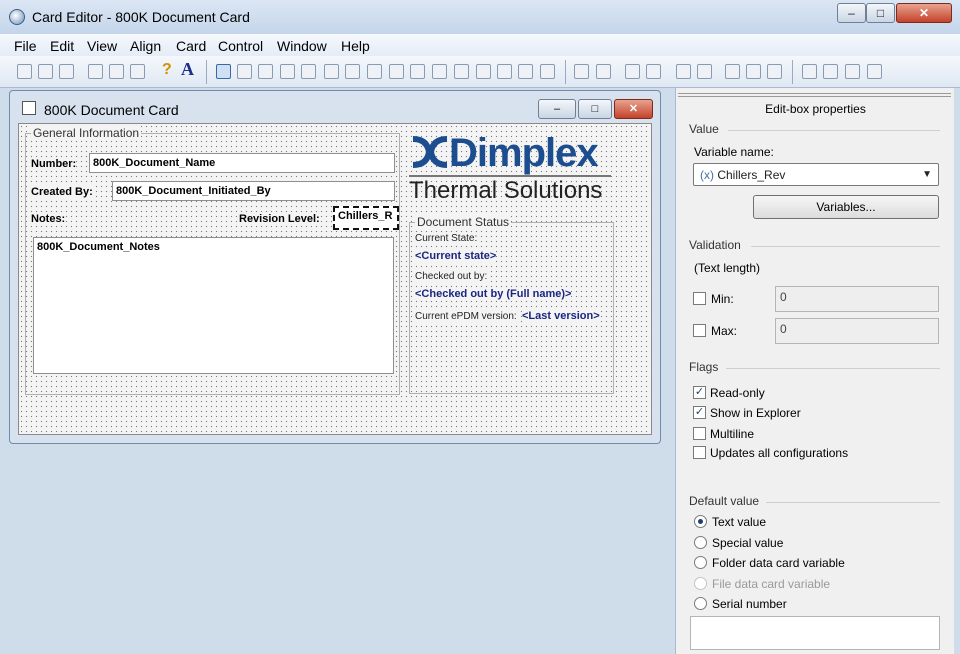  I want to click on menu-window: Window, so click(302, 46).